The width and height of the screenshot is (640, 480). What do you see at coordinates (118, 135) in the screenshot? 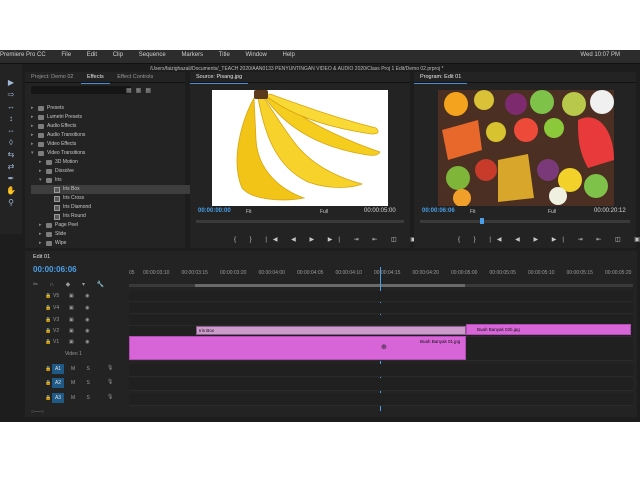
I see `effects-tree-item: ▸ Audio Transitions` at bounding box center [118, 135].